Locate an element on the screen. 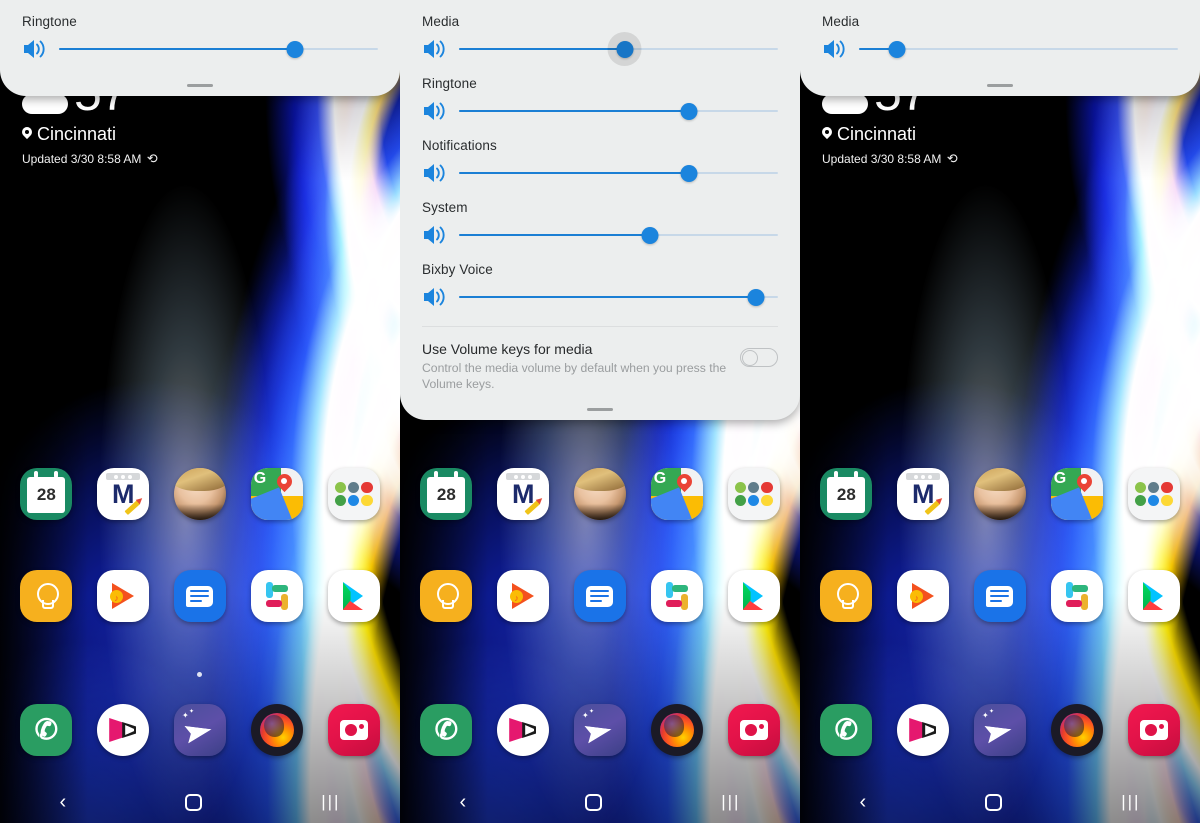 The height and width of the screenshot is (823, 1200). volume-slider-notifications is located at coordinates (600, 173).